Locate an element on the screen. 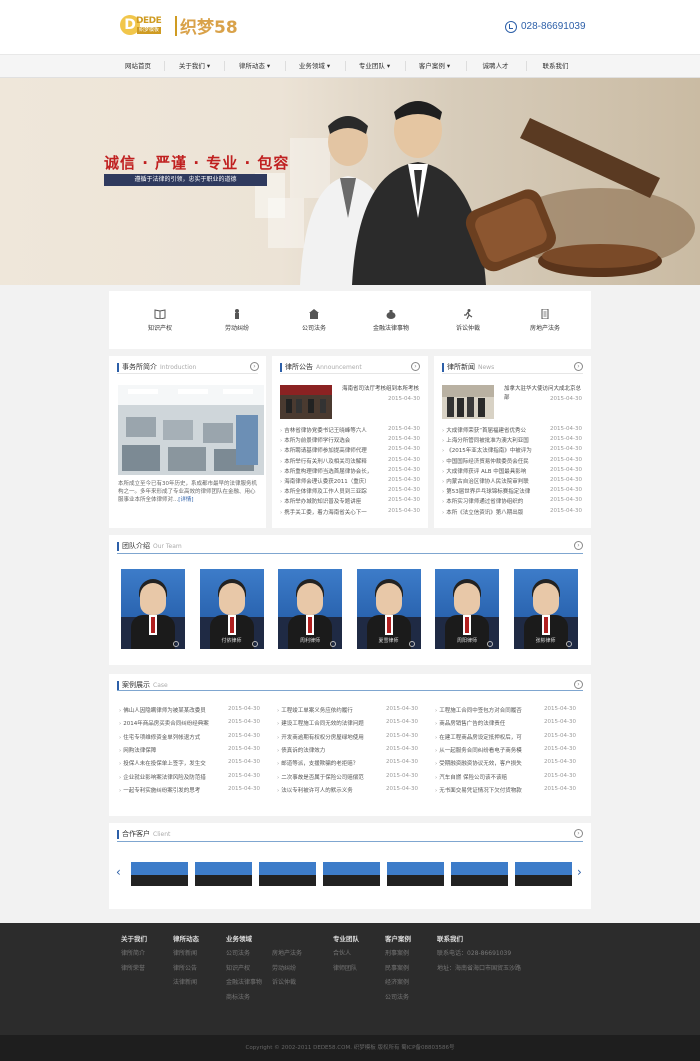 The width and height of the screenshot is (700, 1061). footer-link: 商标法务 is located at coordinates (238, 996).